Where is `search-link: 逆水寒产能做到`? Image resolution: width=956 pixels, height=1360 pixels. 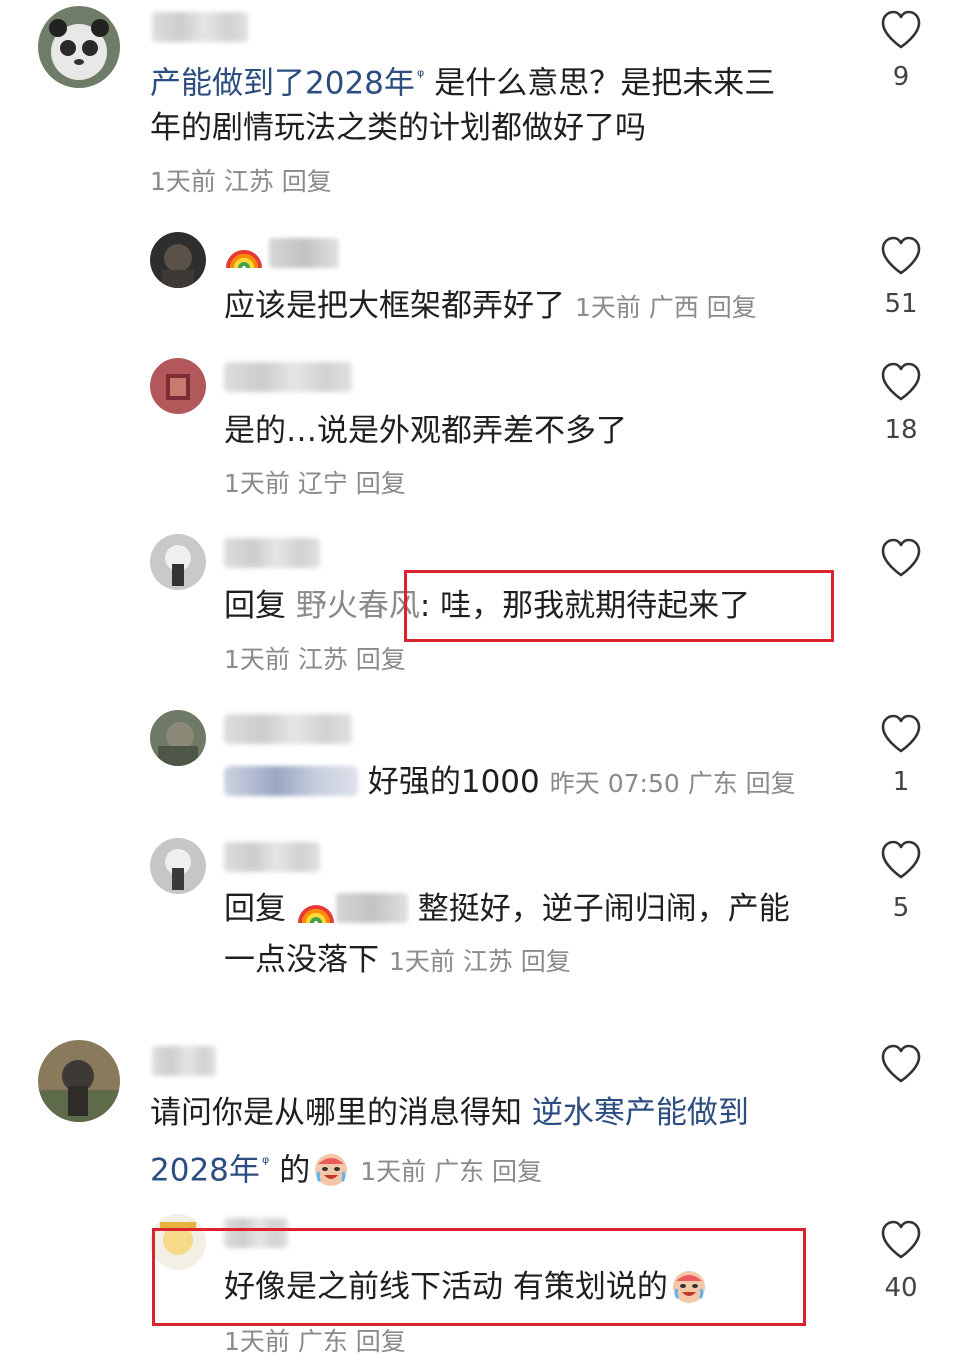
search-link: 逆水寒产能做到 is located at coordinates (640, 1113).